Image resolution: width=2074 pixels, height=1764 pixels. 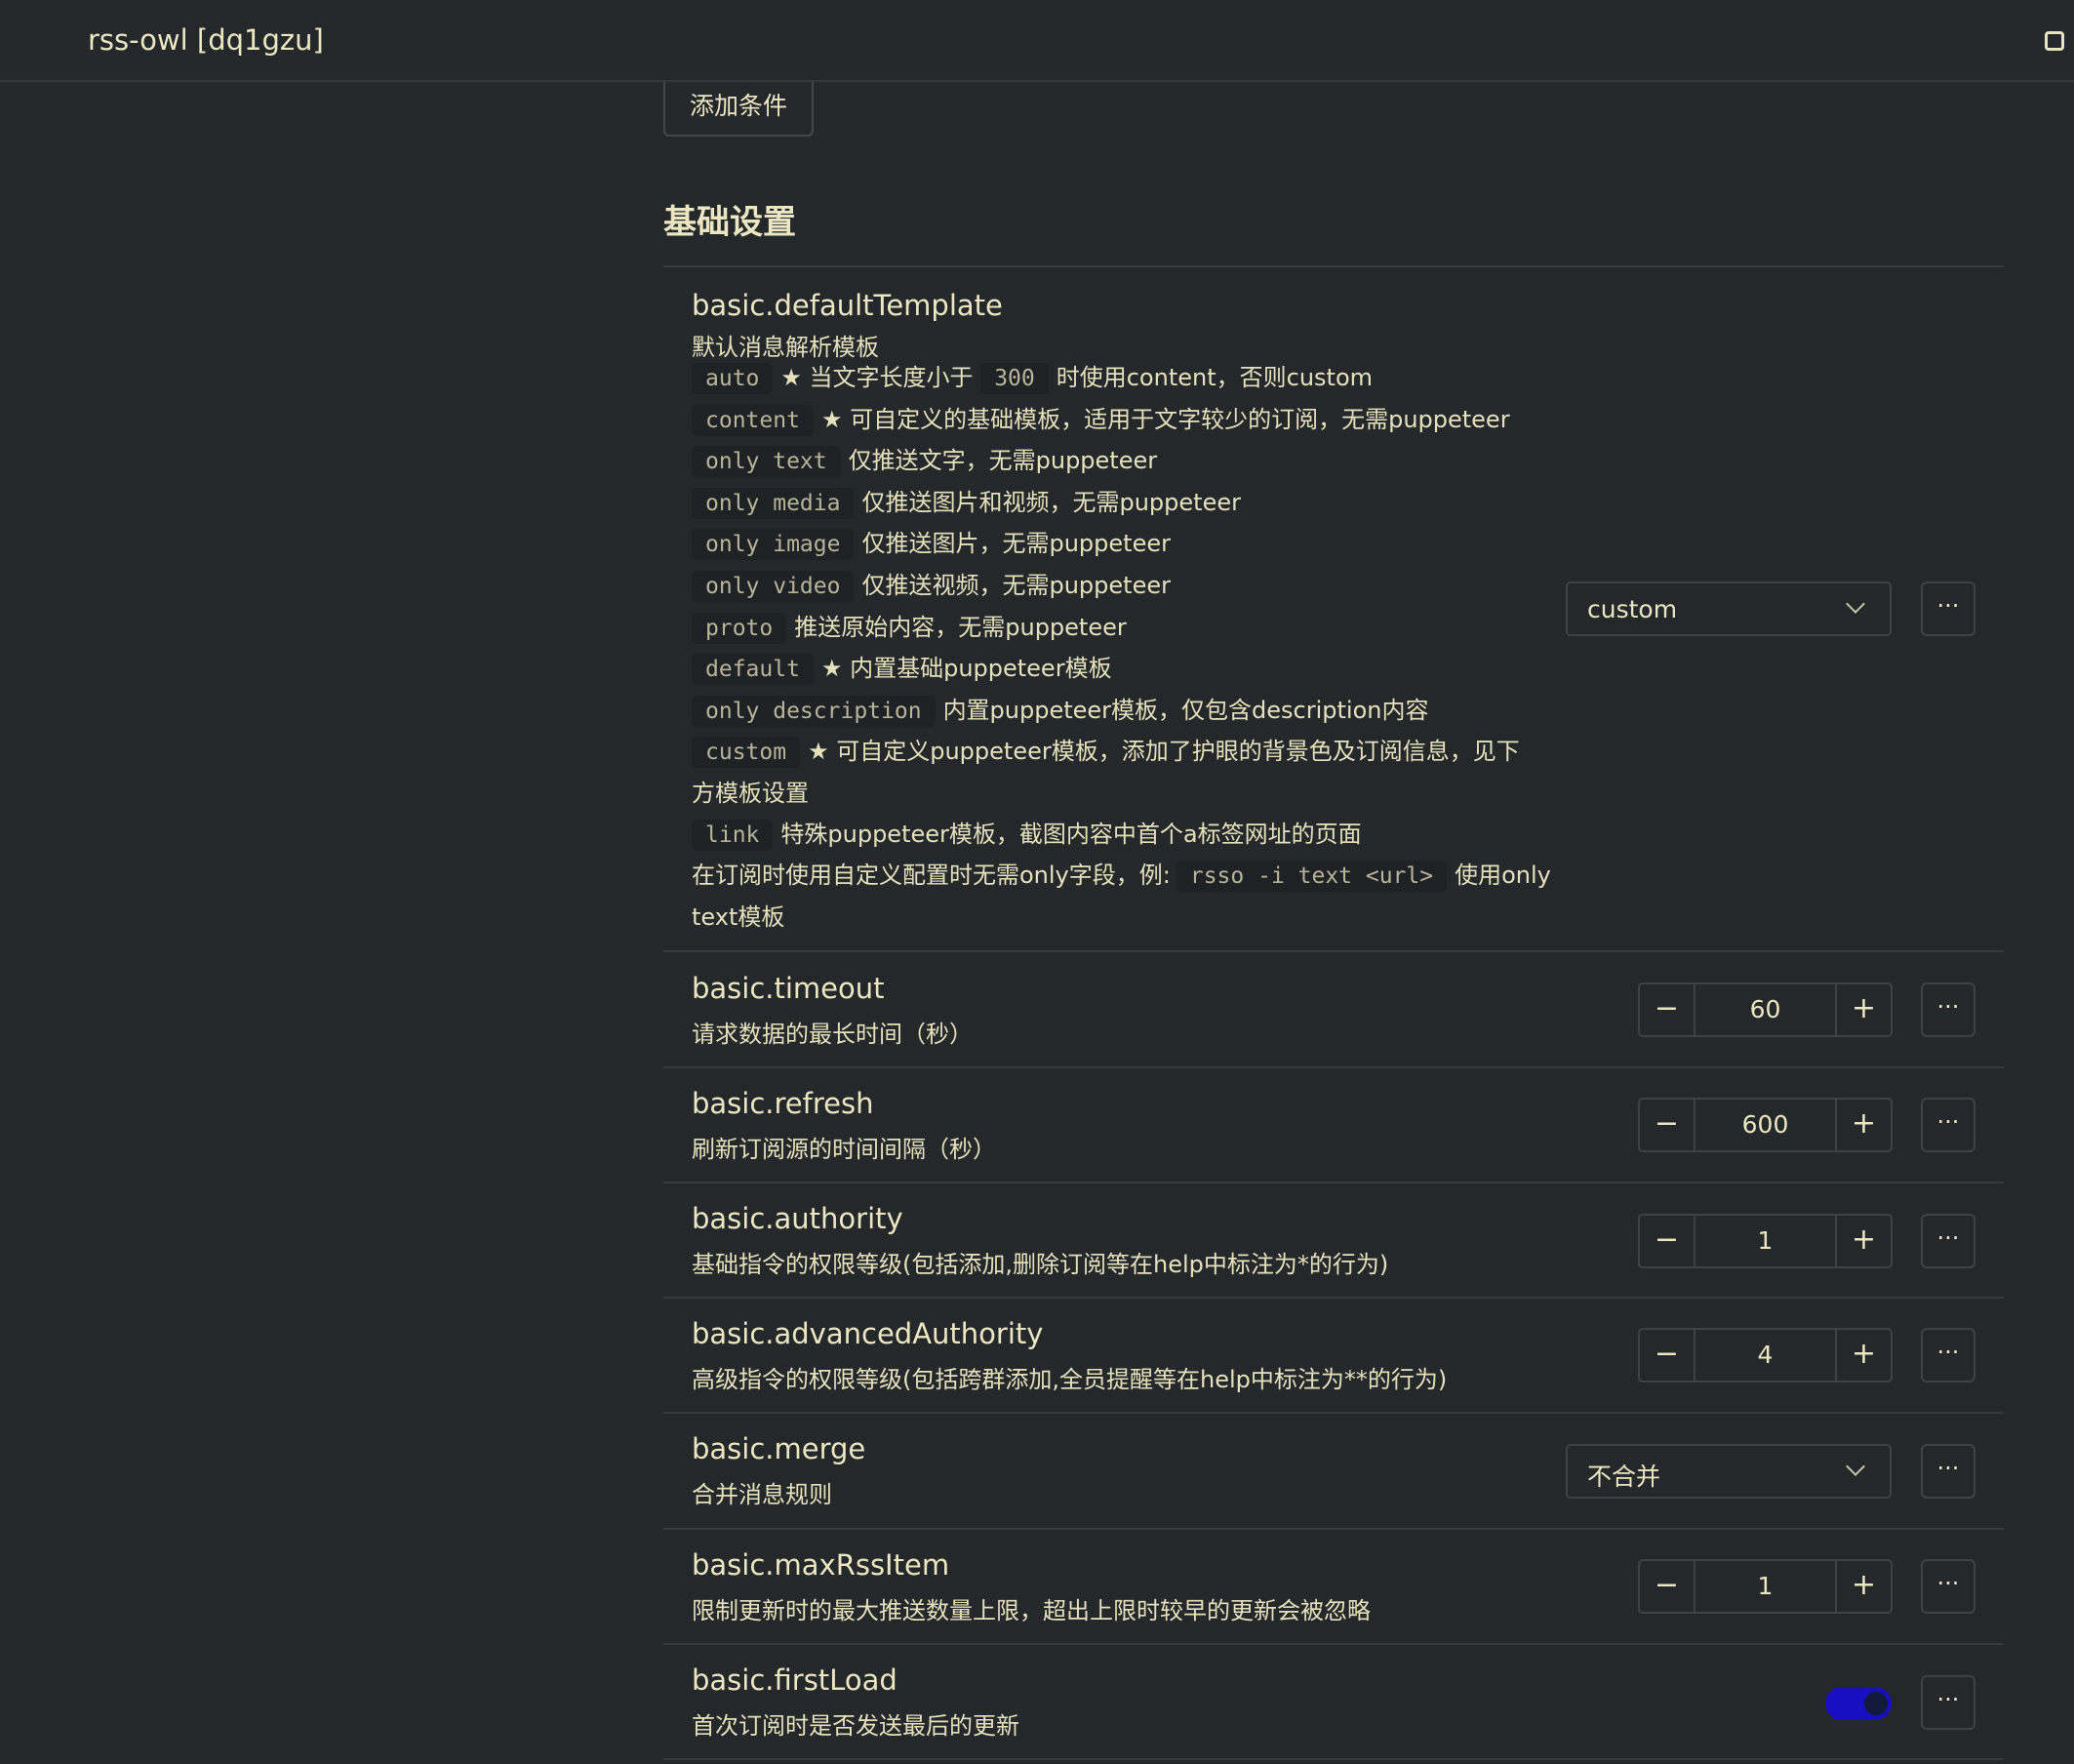 I want to click on option-code: only image, so click(x=773, y=545).